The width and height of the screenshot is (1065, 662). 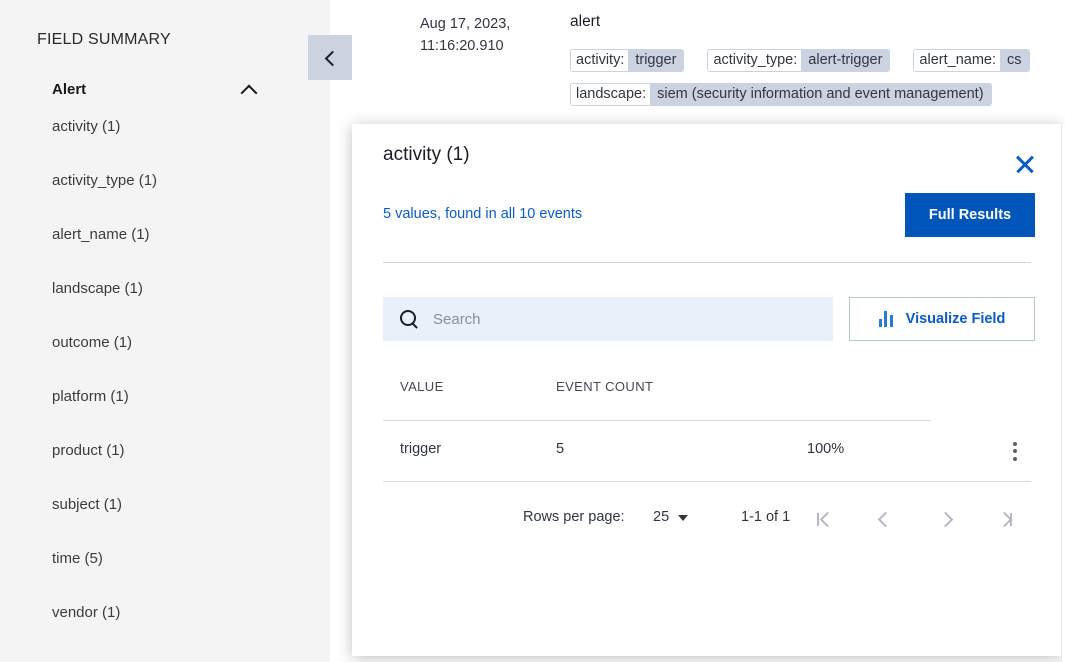 What do you see at coordinates (585, 21) in the screenshot?
I see `document-title: alert` at bounding box center [585, 21].